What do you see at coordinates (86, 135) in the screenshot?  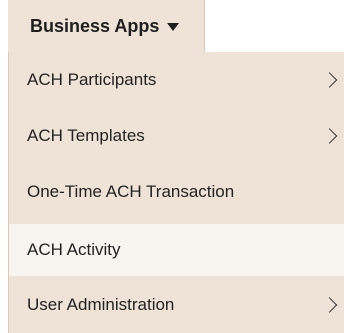 I see `menu-item-label: ACH Templates` at bounding box center [86, 135].